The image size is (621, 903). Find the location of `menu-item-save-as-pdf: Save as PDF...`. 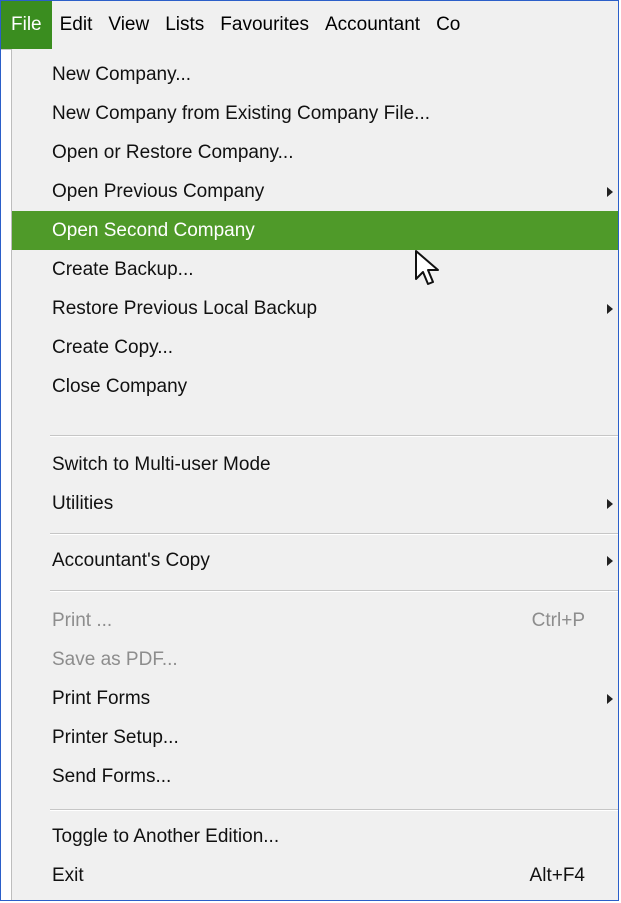

menu-item-save-as-pdf: Save as PDF... is located at coordinates (315, 659).